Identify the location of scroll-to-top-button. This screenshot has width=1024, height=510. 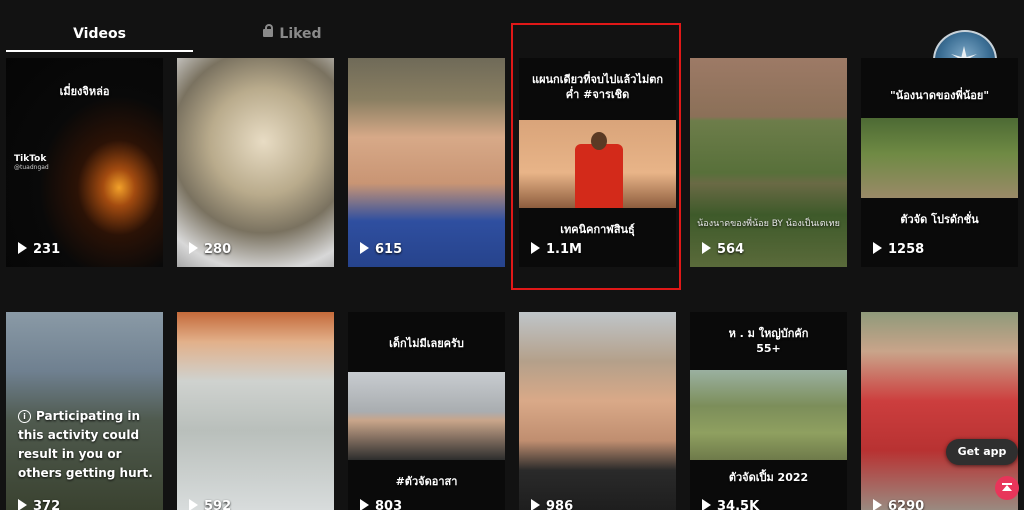
(1007, 488).